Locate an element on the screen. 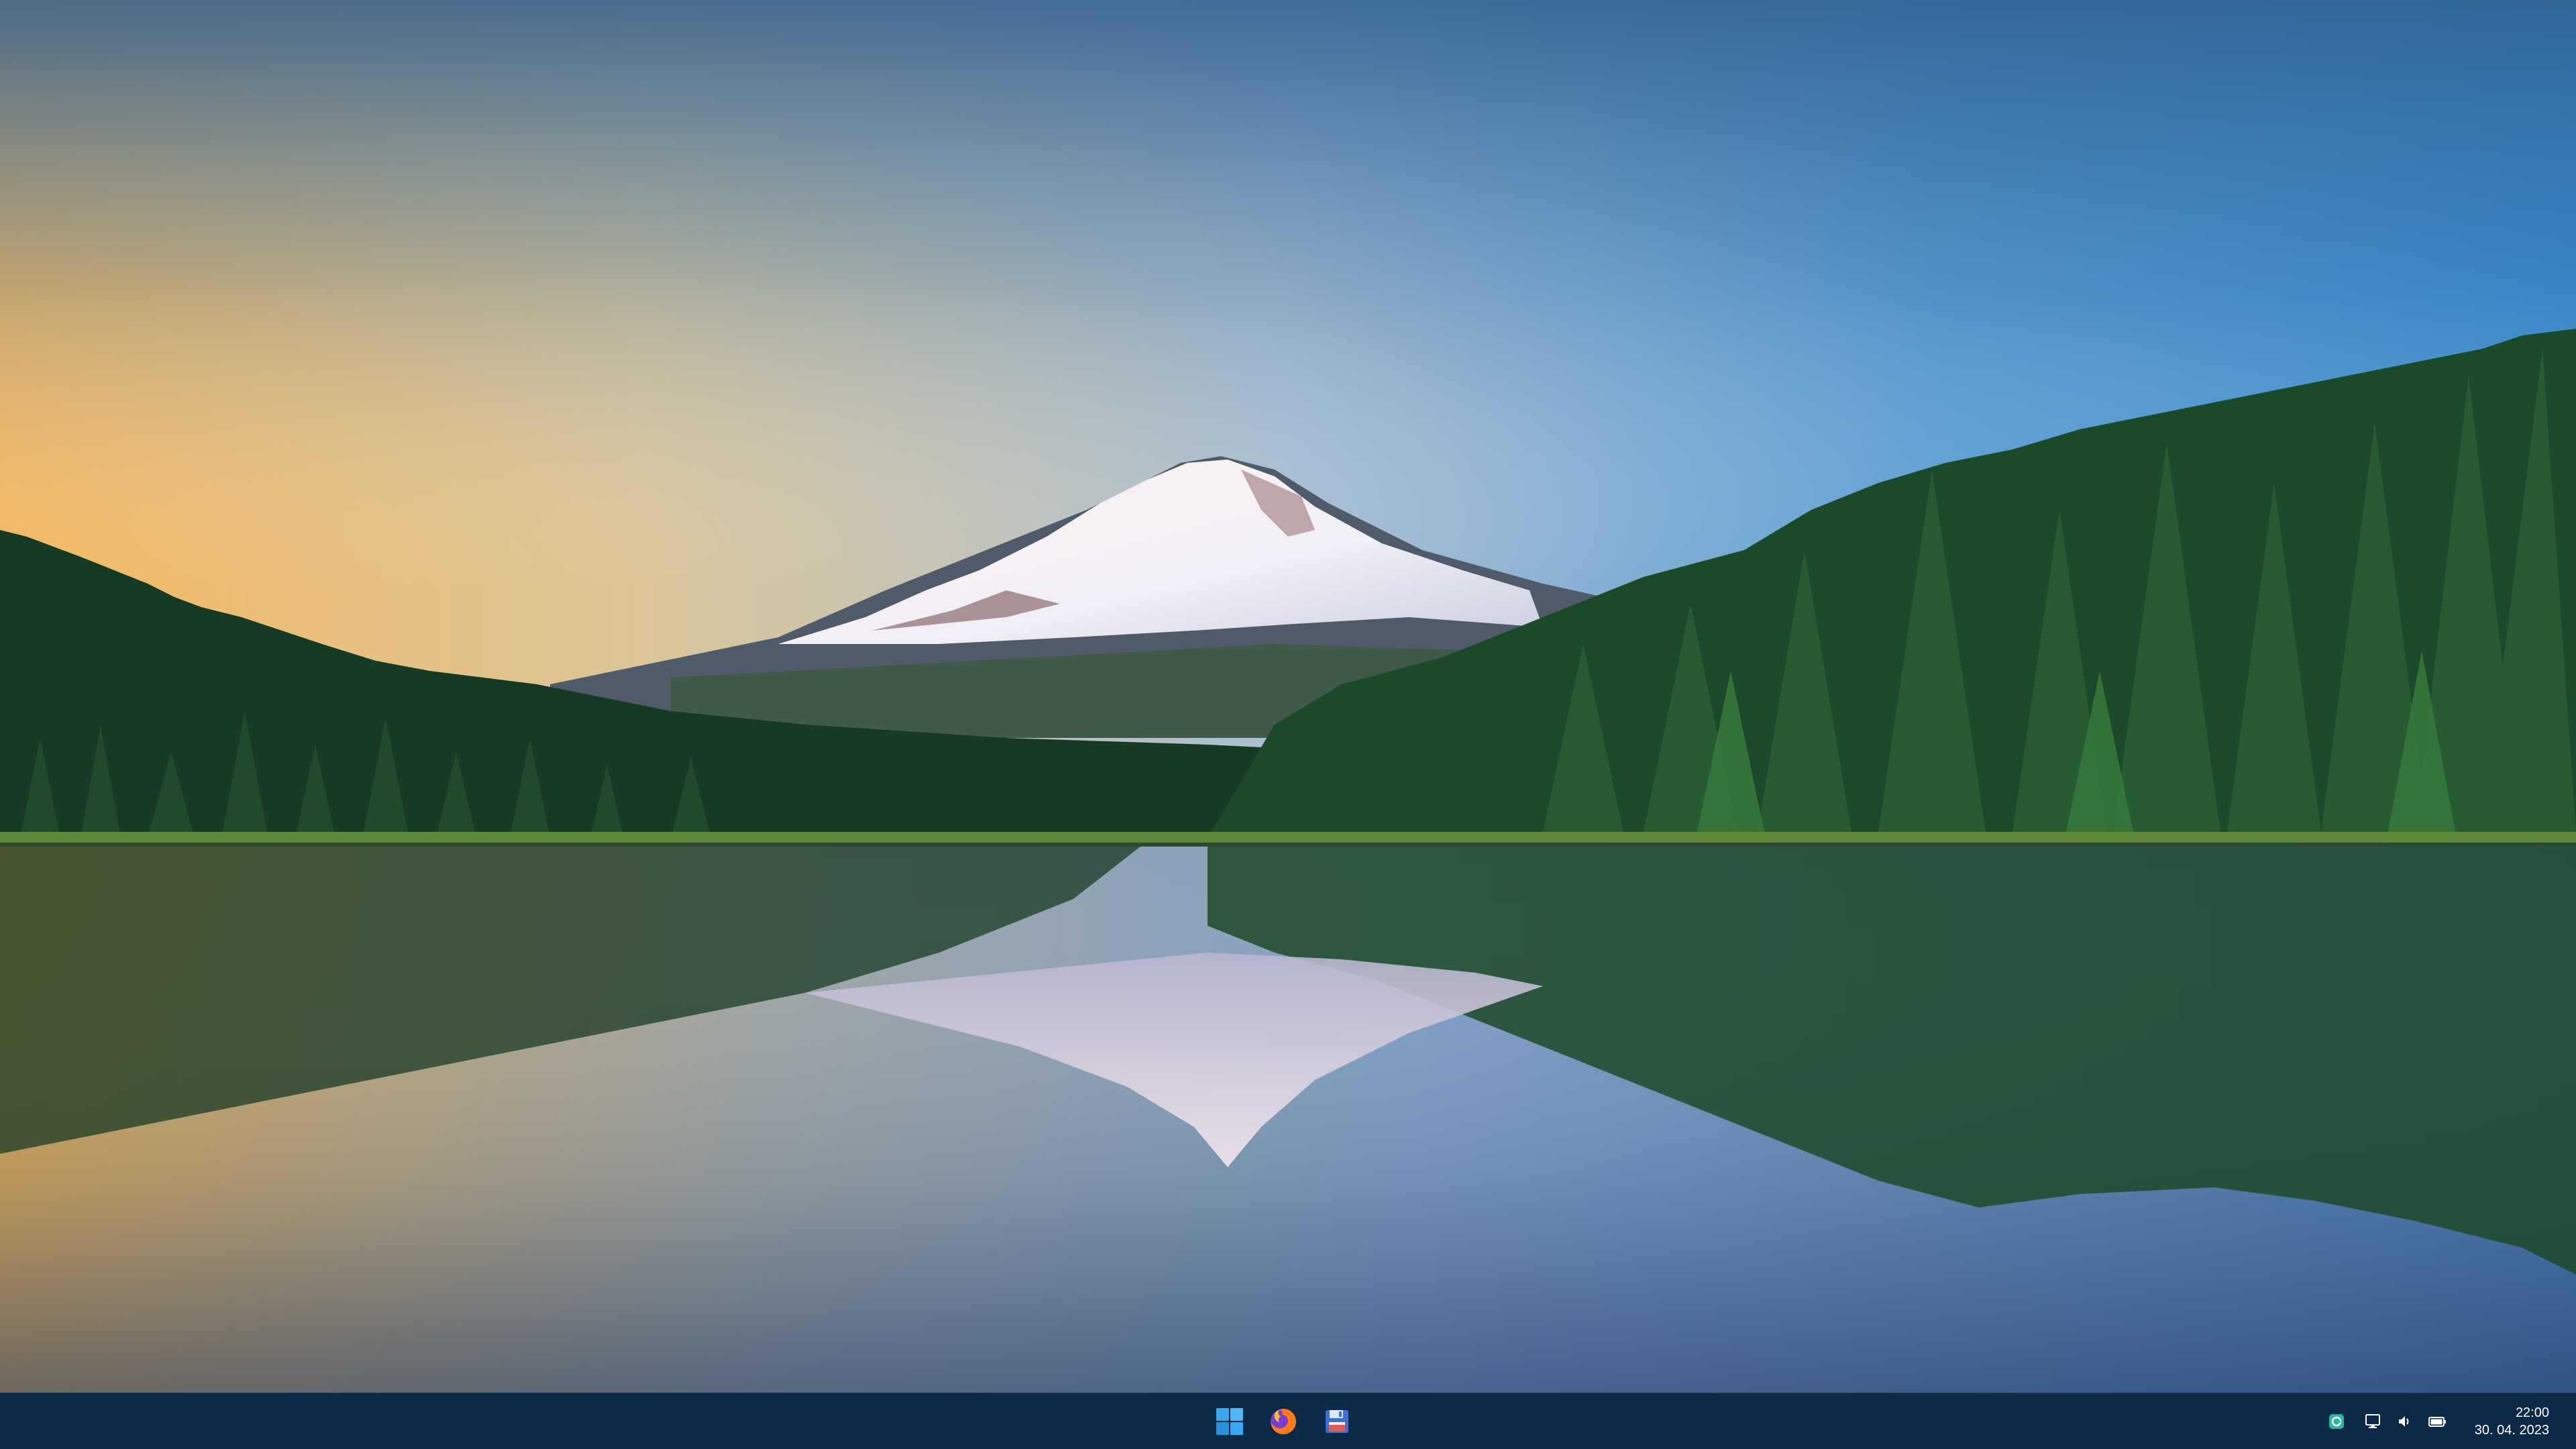 The width and height of the screenshot is (2576, 1449). taskbar-pinned-apps is located at coordinates (1283, 1421).